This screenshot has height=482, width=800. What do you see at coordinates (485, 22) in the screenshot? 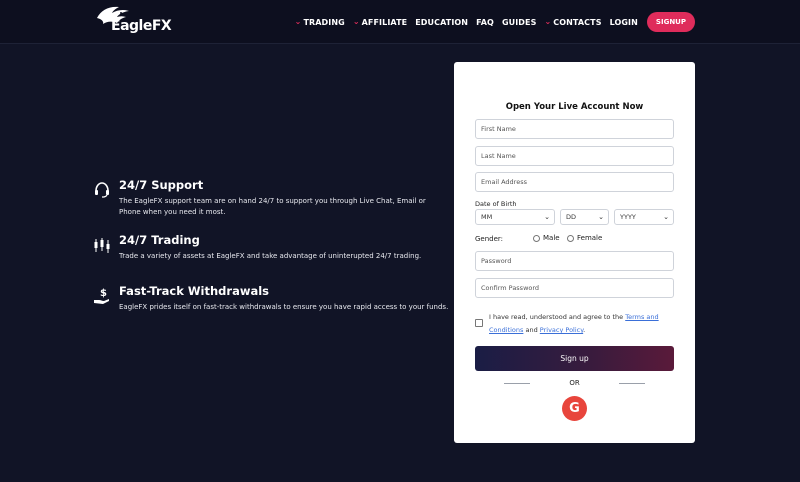
I see `nav-item-faq: FAQ` at bounding box center [485, 22].